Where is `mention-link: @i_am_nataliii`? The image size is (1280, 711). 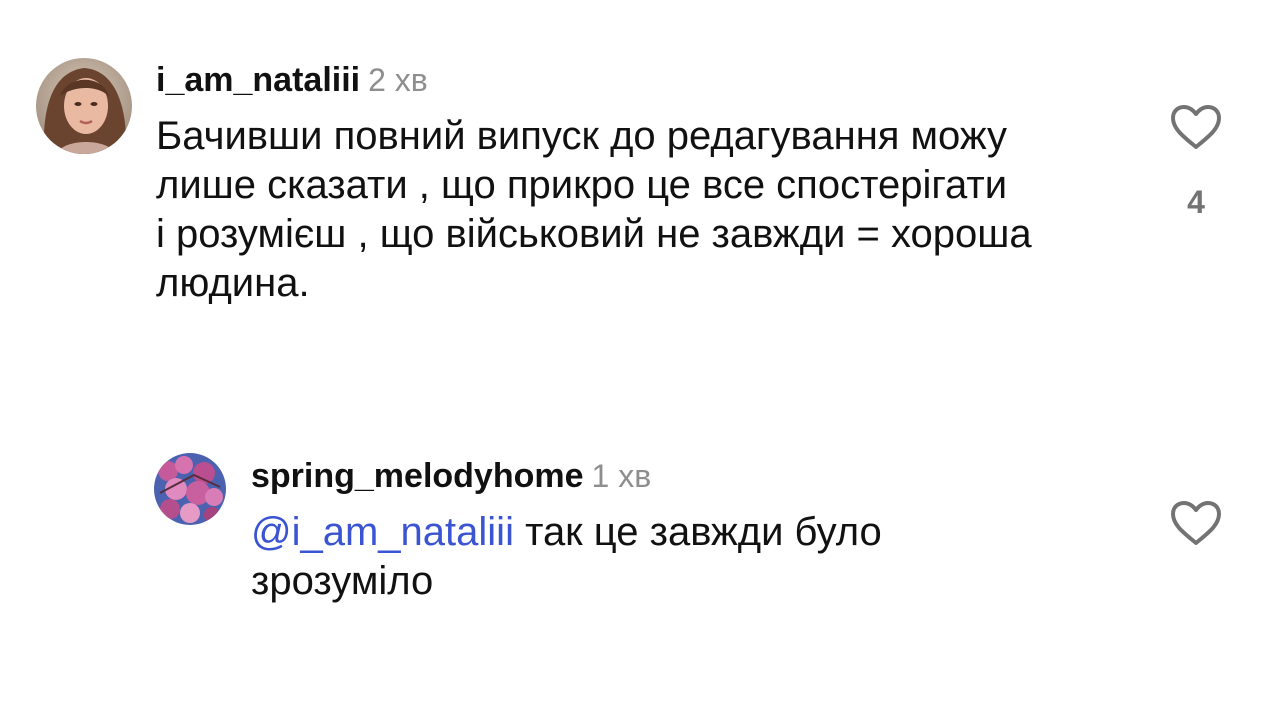 mention-link: @i_am_nataliii is located at coordinates (382, 532).